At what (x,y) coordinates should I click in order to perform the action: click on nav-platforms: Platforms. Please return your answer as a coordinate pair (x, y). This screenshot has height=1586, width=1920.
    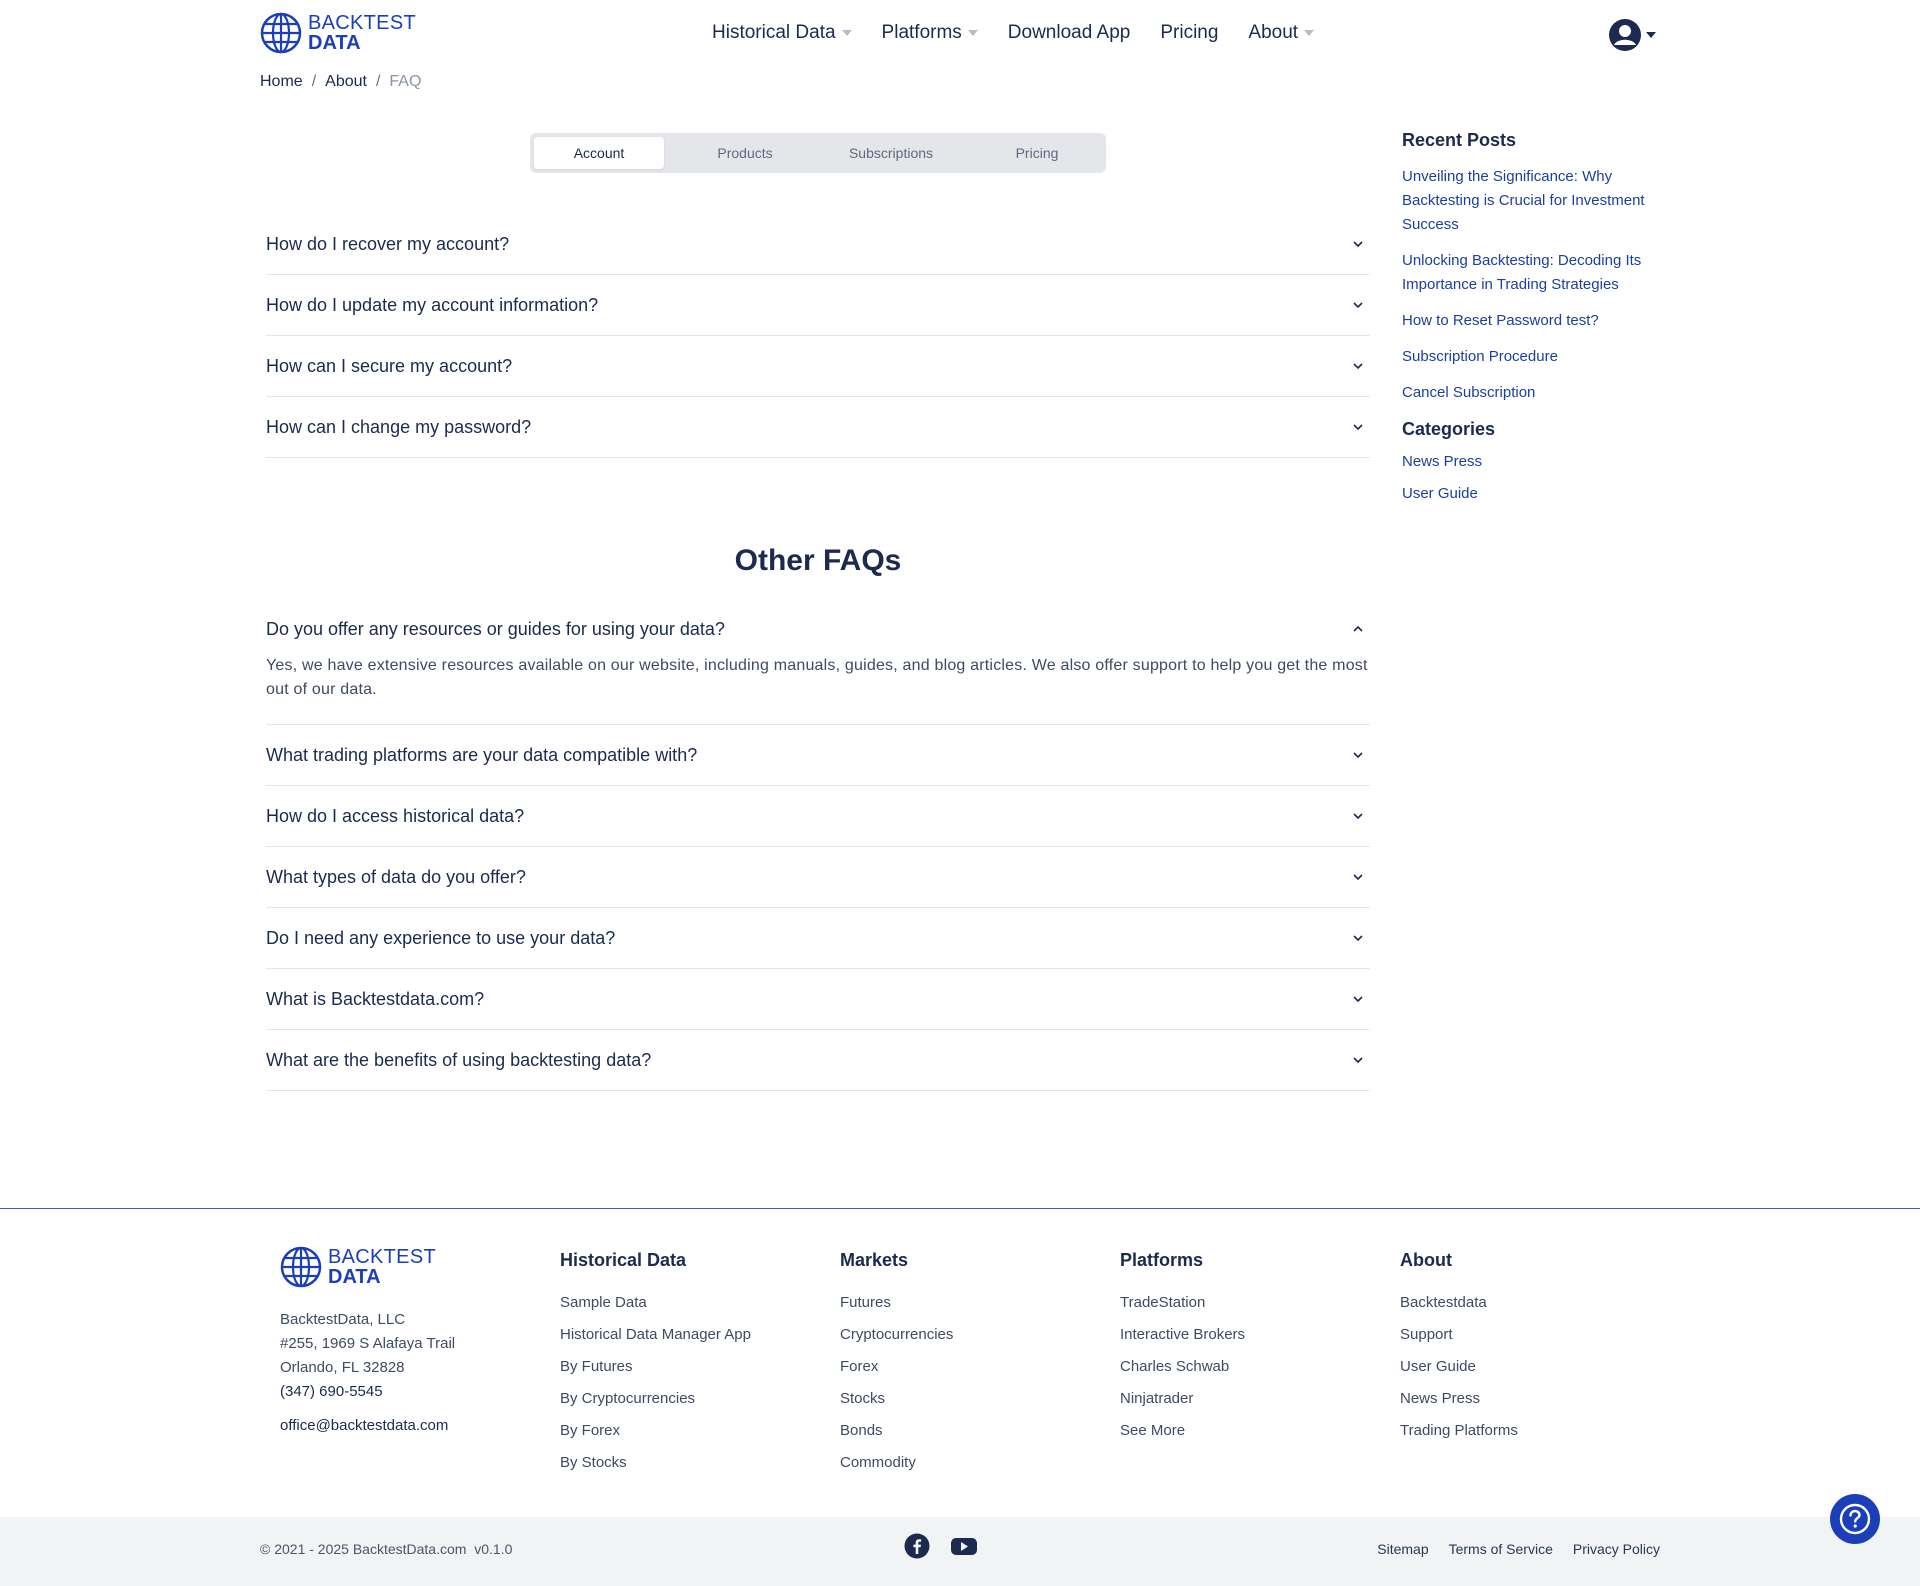
    Looking at the image, I should click on (930, 33).